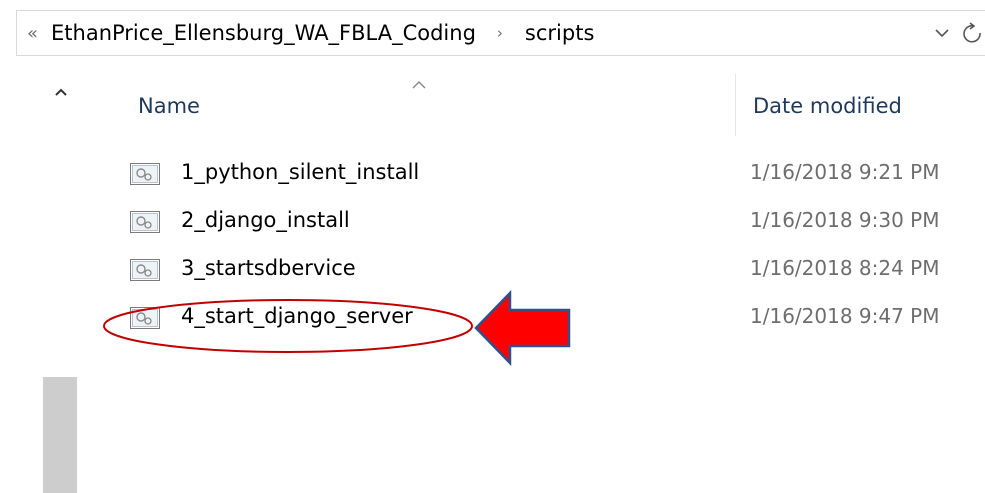  I want to click on column-header-name: Name, so click(169, 106).